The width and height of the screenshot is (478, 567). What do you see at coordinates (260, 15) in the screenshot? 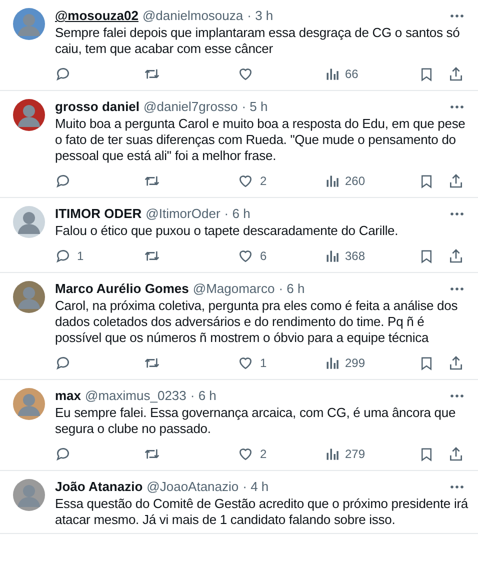
I see `timestamp: · 3 h` at bounding box center [260, 15].